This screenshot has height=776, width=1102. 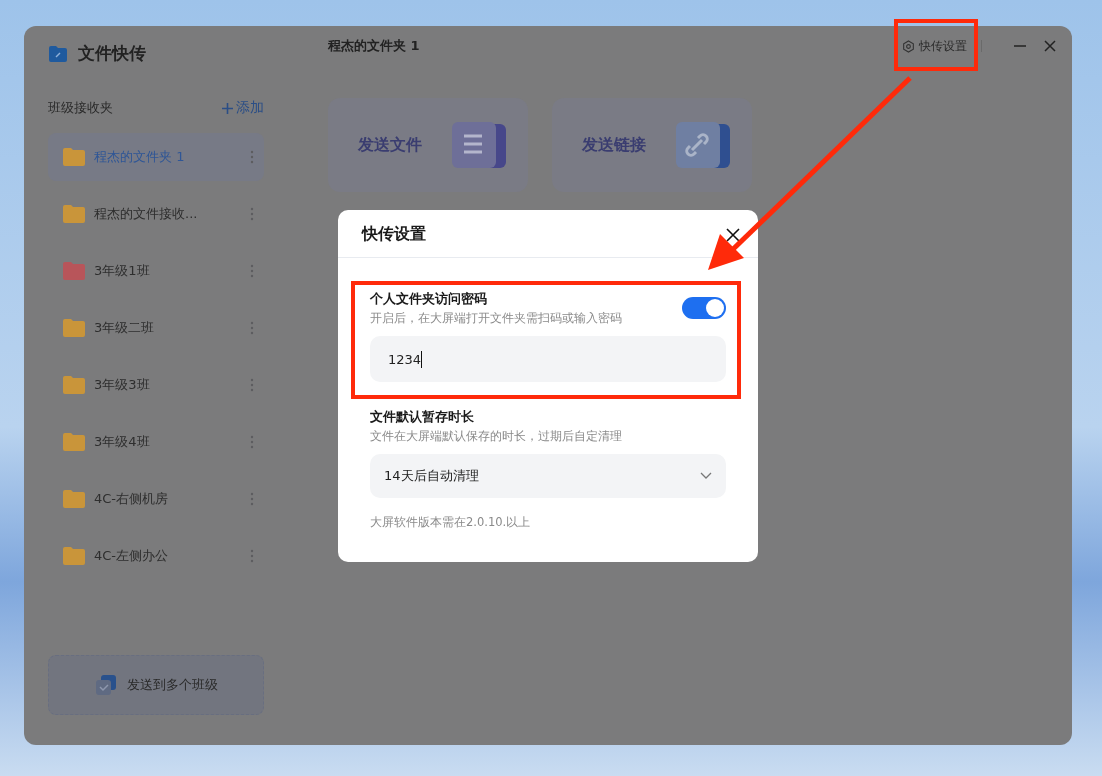 I want to click on version-note: 大屏软件版本需在2.0.10.以上, so click(x=451, y=522).